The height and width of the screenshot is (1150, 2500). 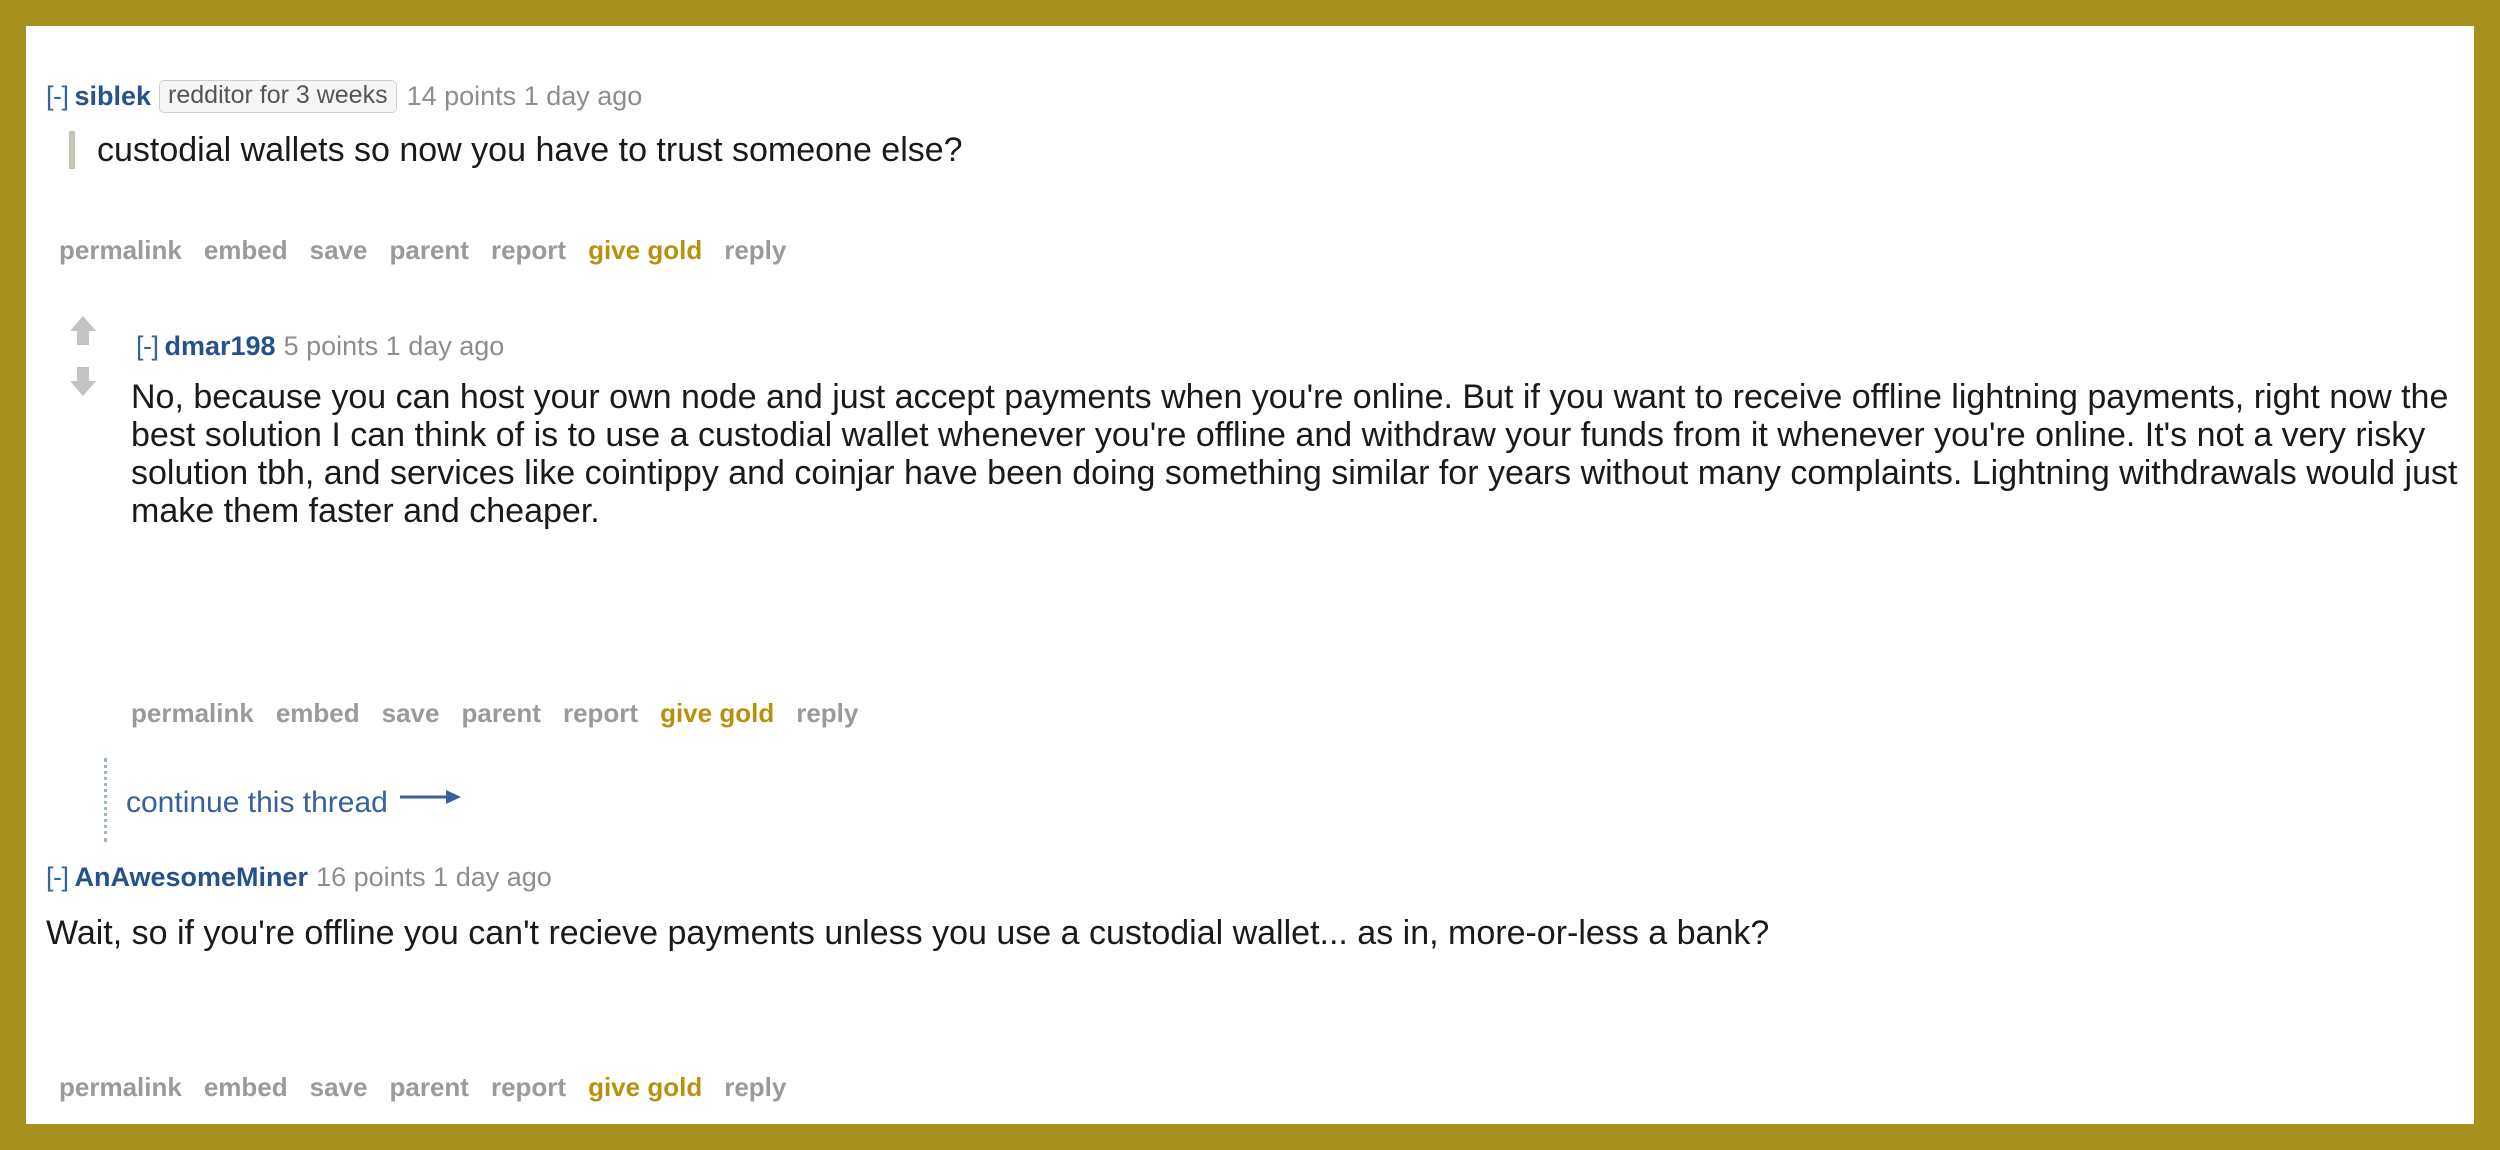 I want to click on comment-score: 14 points, so click(x=461, y=96).